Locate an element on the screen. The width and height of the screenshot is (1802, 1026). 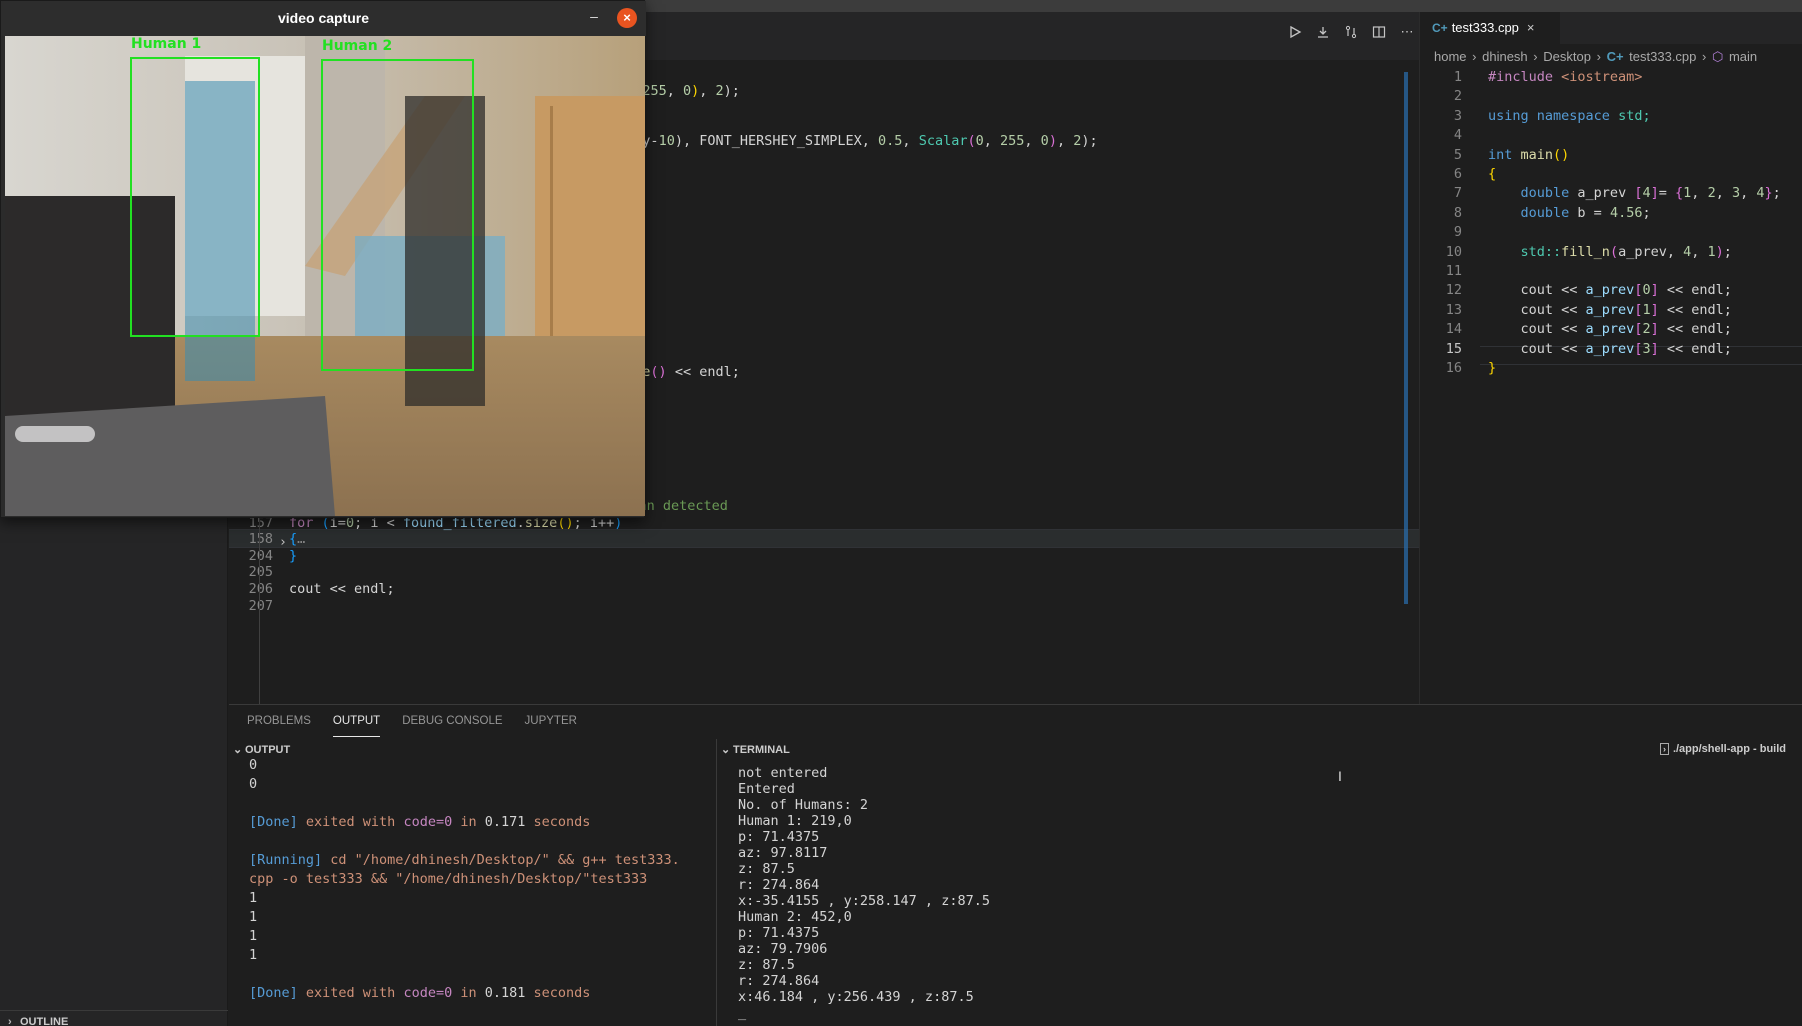
code-token: () is located at coordinates (1561, 154).